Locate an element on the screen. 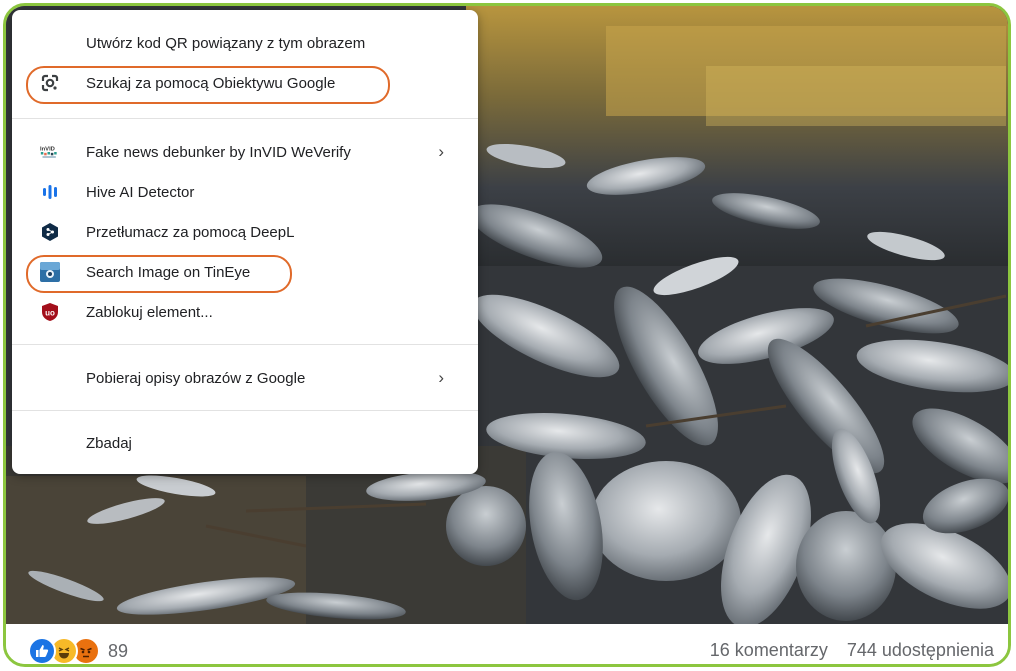 The image size is (1016, 671). post-footer: 89 16 komentarzy 744 udostępnienia is located at coordinates (507, 644).